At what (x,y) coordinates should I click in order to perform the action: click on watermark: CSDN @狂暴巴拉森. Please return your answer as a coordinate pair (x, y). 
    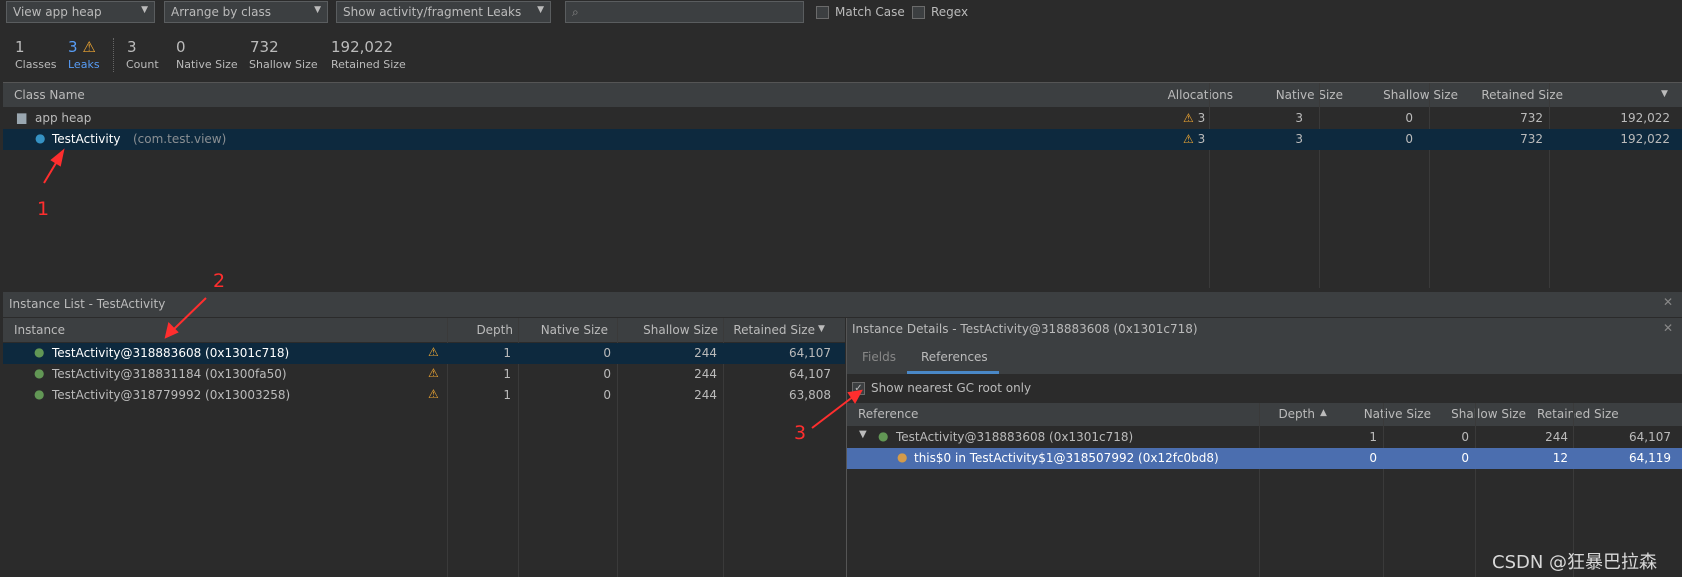
    Looking at the image, I should click on (1575, 562).